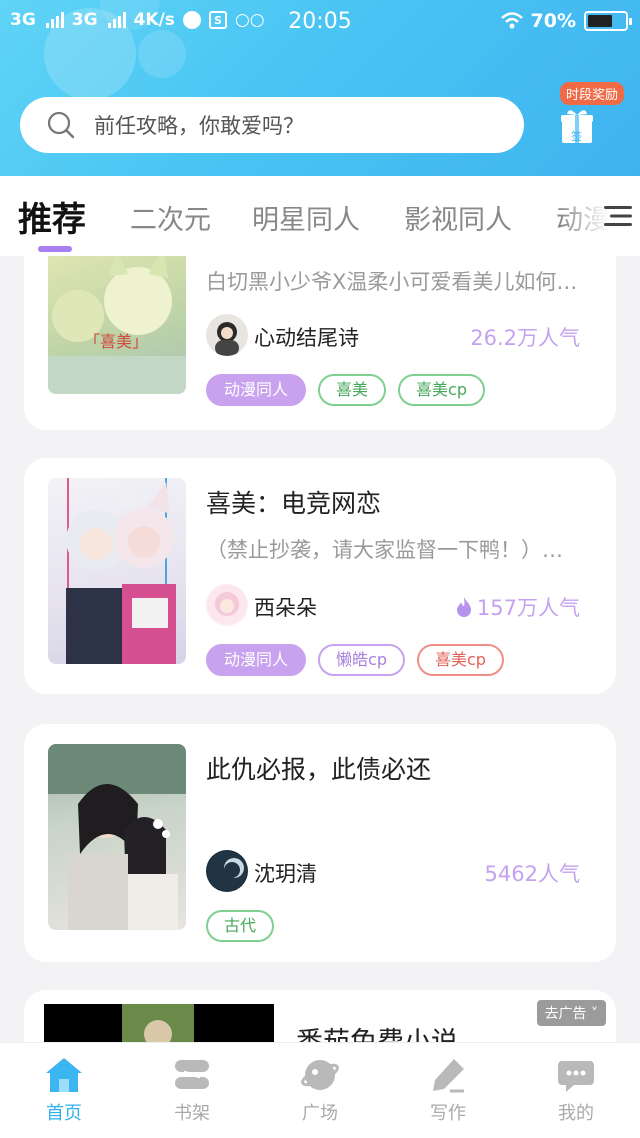 The width and height of the screenshot is (640, 1138). Describe the element at coordinates (352, 390) in the screenshot. I see `tag: 喜美` at that location.